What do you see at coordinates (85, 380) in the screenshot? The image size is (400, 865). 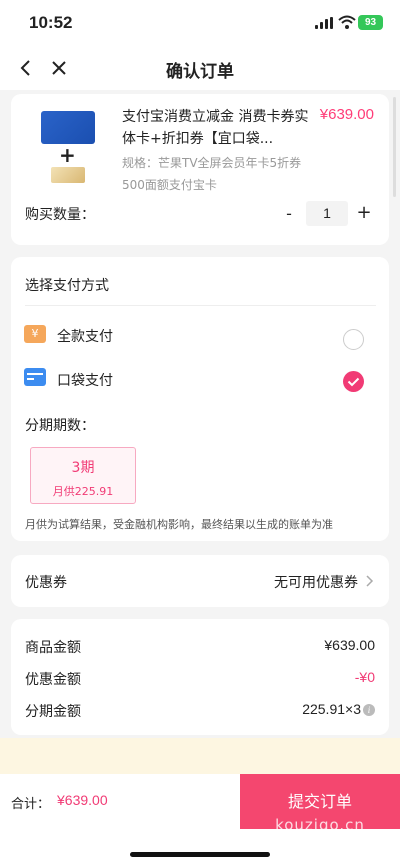 I see `pocket-payment-label: 口袋支付` at bounding box center [85, 380].